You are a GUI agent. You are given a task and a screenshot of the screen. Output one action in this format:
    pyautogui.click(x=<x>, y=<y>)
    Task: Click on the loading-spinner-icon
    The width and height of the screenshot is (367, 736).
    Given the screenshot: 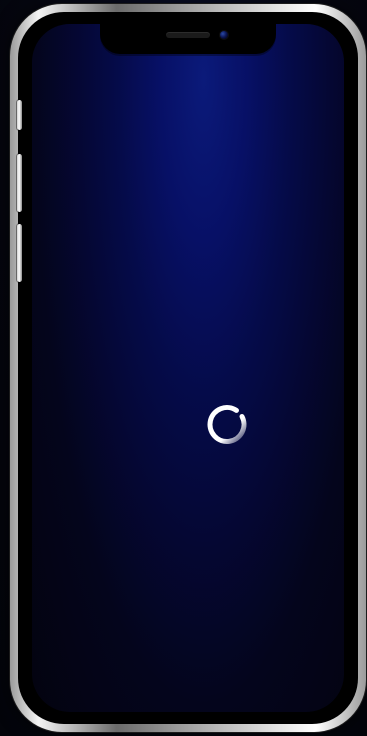 What is the action you would take?
    pyautogui.click(x=227, y=424)
    